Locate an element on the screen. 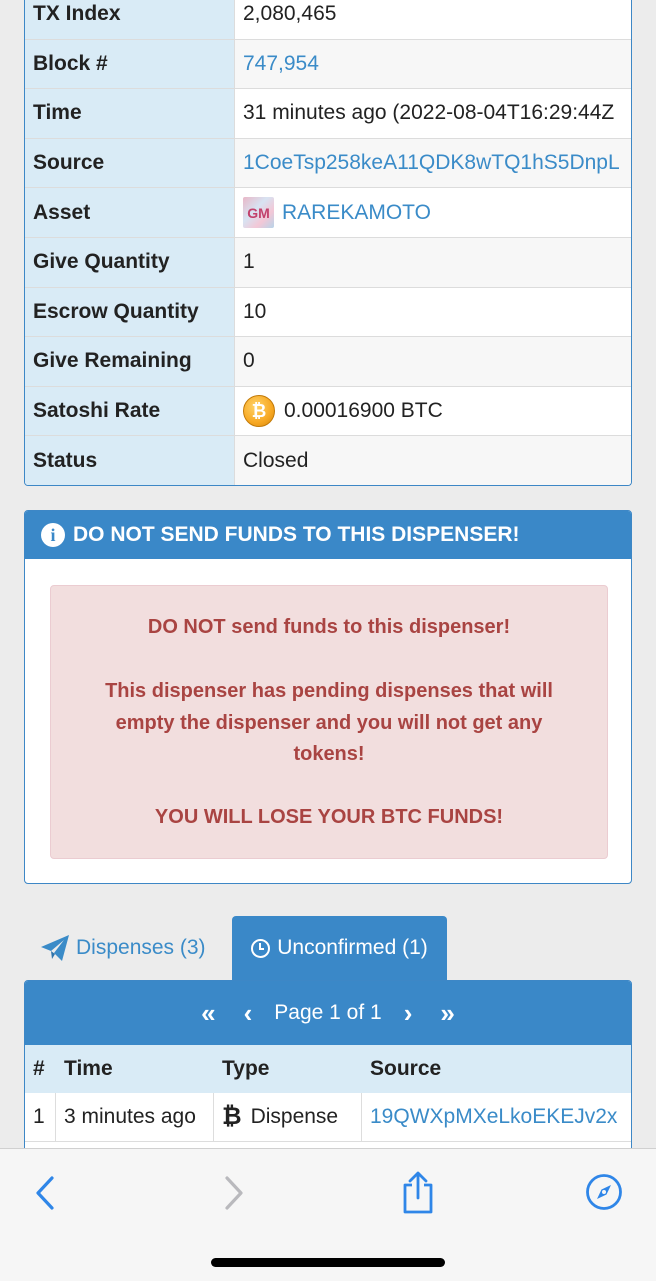 Image resolution: width=656 pixels, height=1281 pixels. first-page-button: « is located at coordinates (208, 1013).